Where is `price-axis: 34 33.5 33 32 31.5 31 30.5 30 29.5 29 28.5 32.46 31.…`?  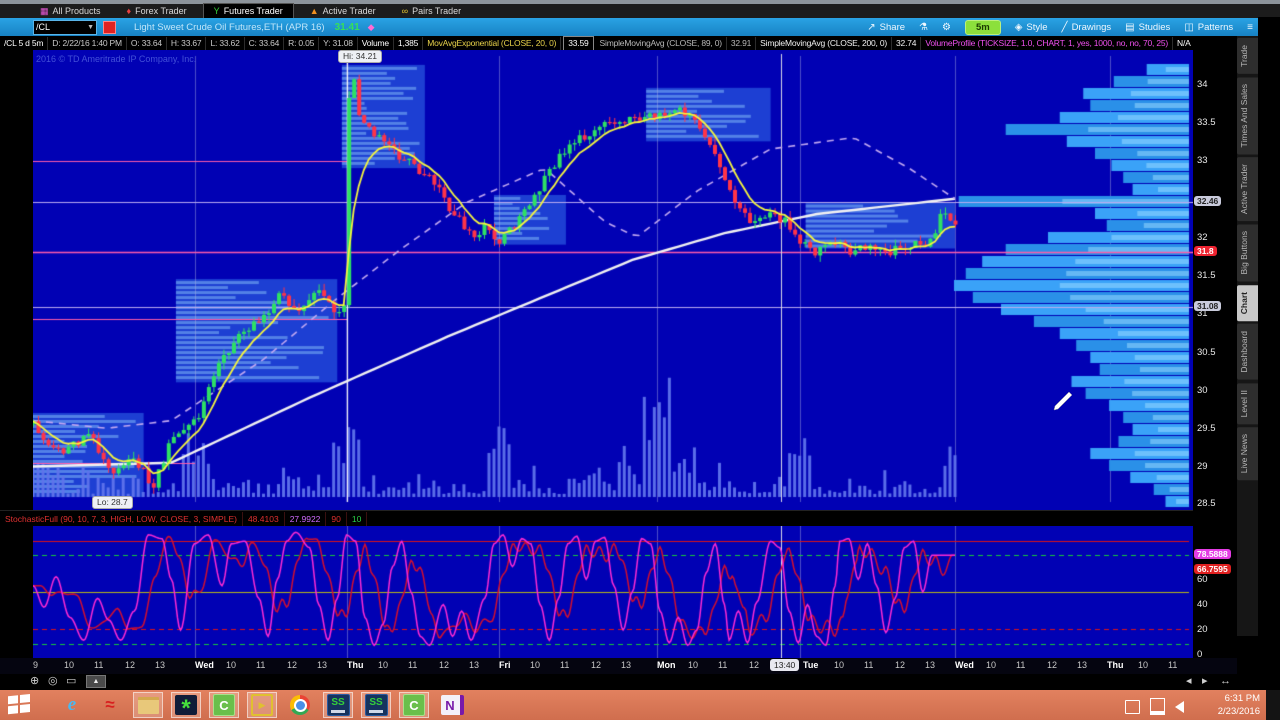
price-axis: 34 33.5 33 32 31.5 31 30.5 30 29.5 29 28.5 32.46 31.… is located at coordinates (1215, 355).